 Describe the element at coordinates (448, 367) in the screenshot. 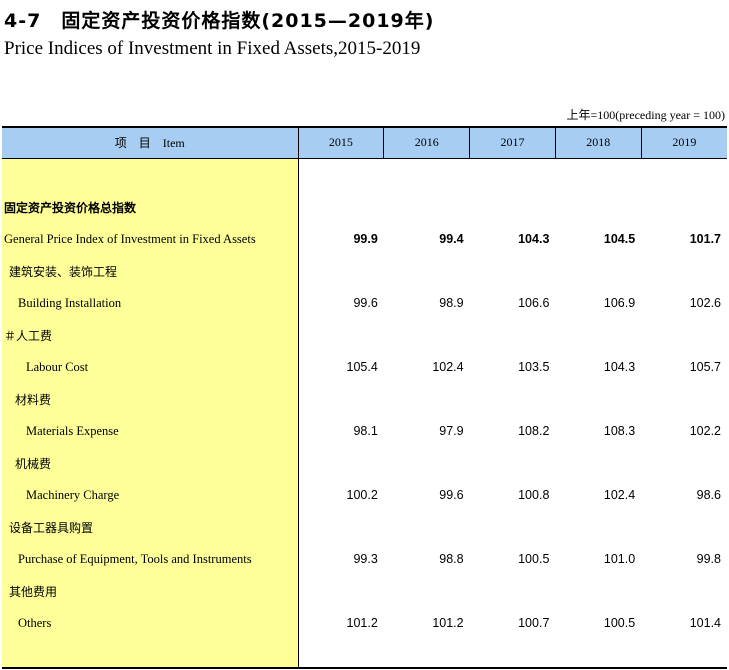

I see `value-2016: 102.4` at that location.